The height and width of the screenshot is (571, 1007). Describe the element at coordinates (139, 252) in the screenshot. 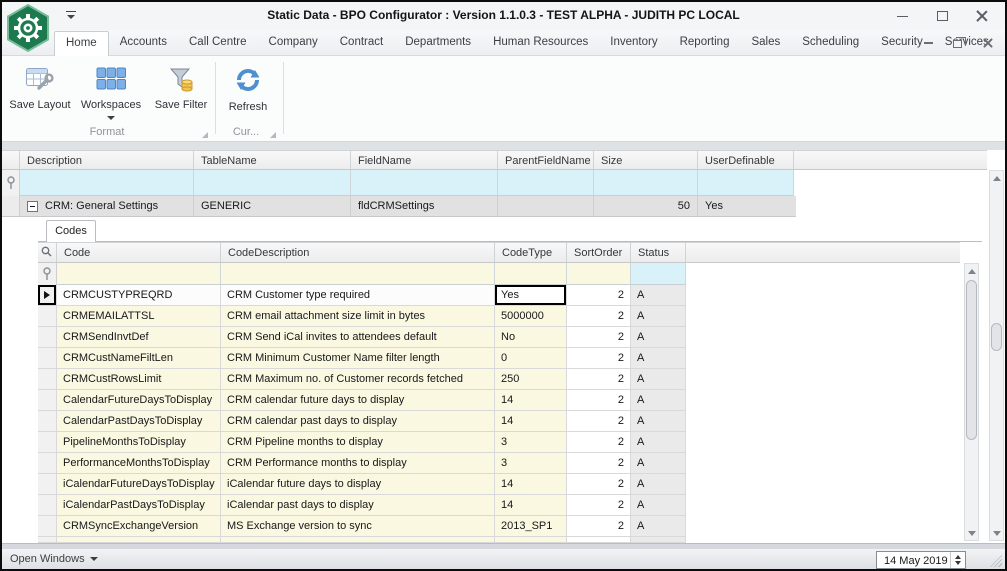

I see `column-header-code: Code` at that location.